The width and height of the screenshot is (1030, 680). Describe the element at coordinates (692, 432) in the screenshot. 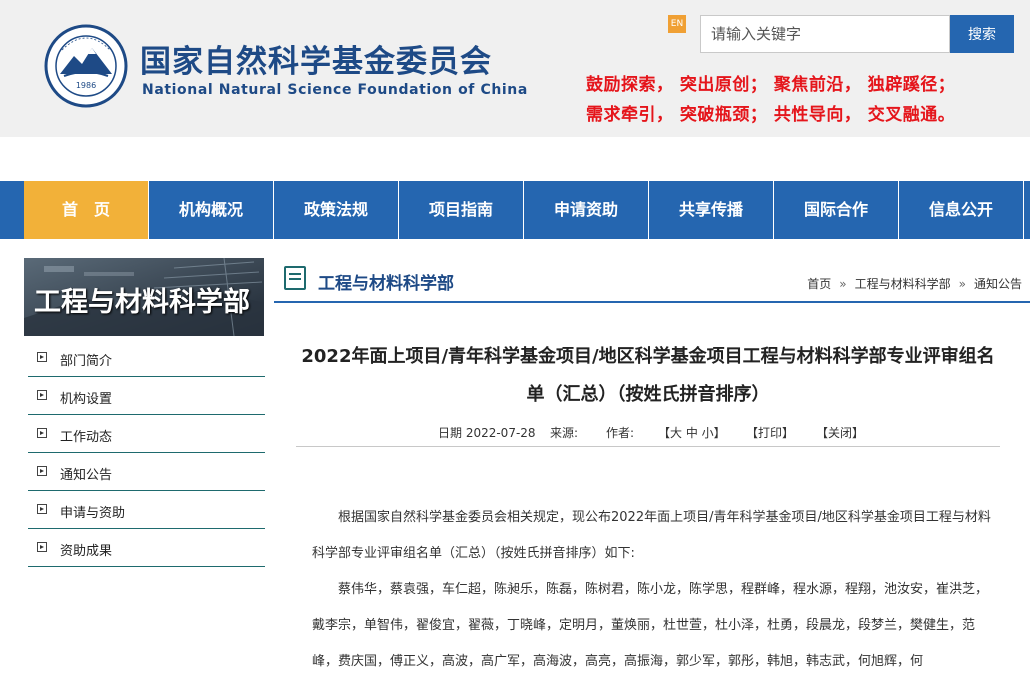

I see `font-size-control: 【大 中 小】` at that location.